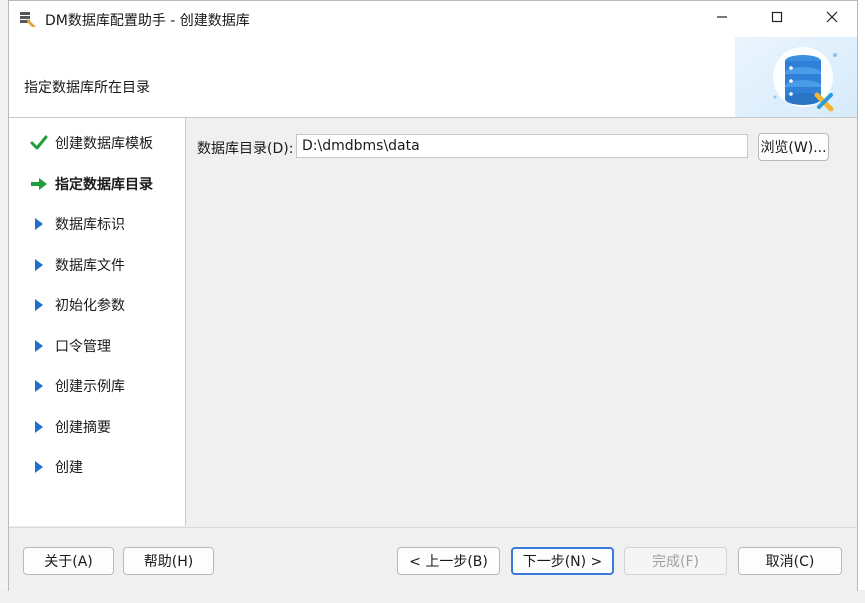 This screenshot has width=865, height=603. What do you see at coordinates (245, 149) in the screenshot?
I see `directory-label: 数据库目录(D):` at bounding box center [245, 149].